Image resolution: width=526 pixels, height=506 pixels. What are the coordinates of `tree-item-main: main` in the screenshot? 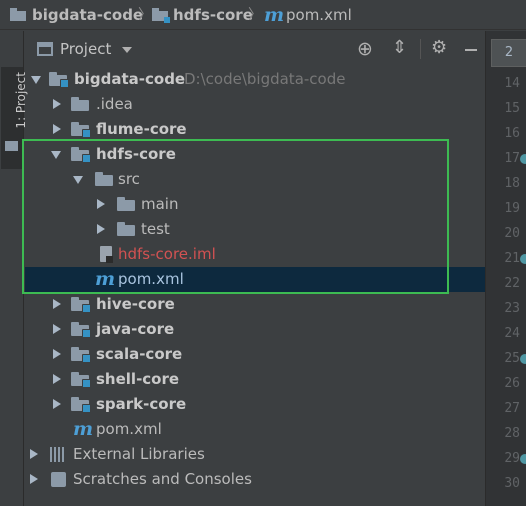 It's located at (255, 204).